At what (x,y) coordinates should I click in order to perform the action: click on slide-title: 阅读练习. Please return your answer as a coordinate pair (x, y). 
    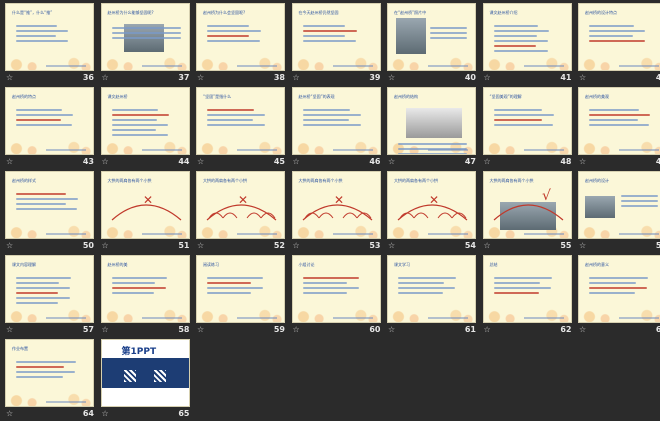
    Looking at the image, I should click on (211, 264).